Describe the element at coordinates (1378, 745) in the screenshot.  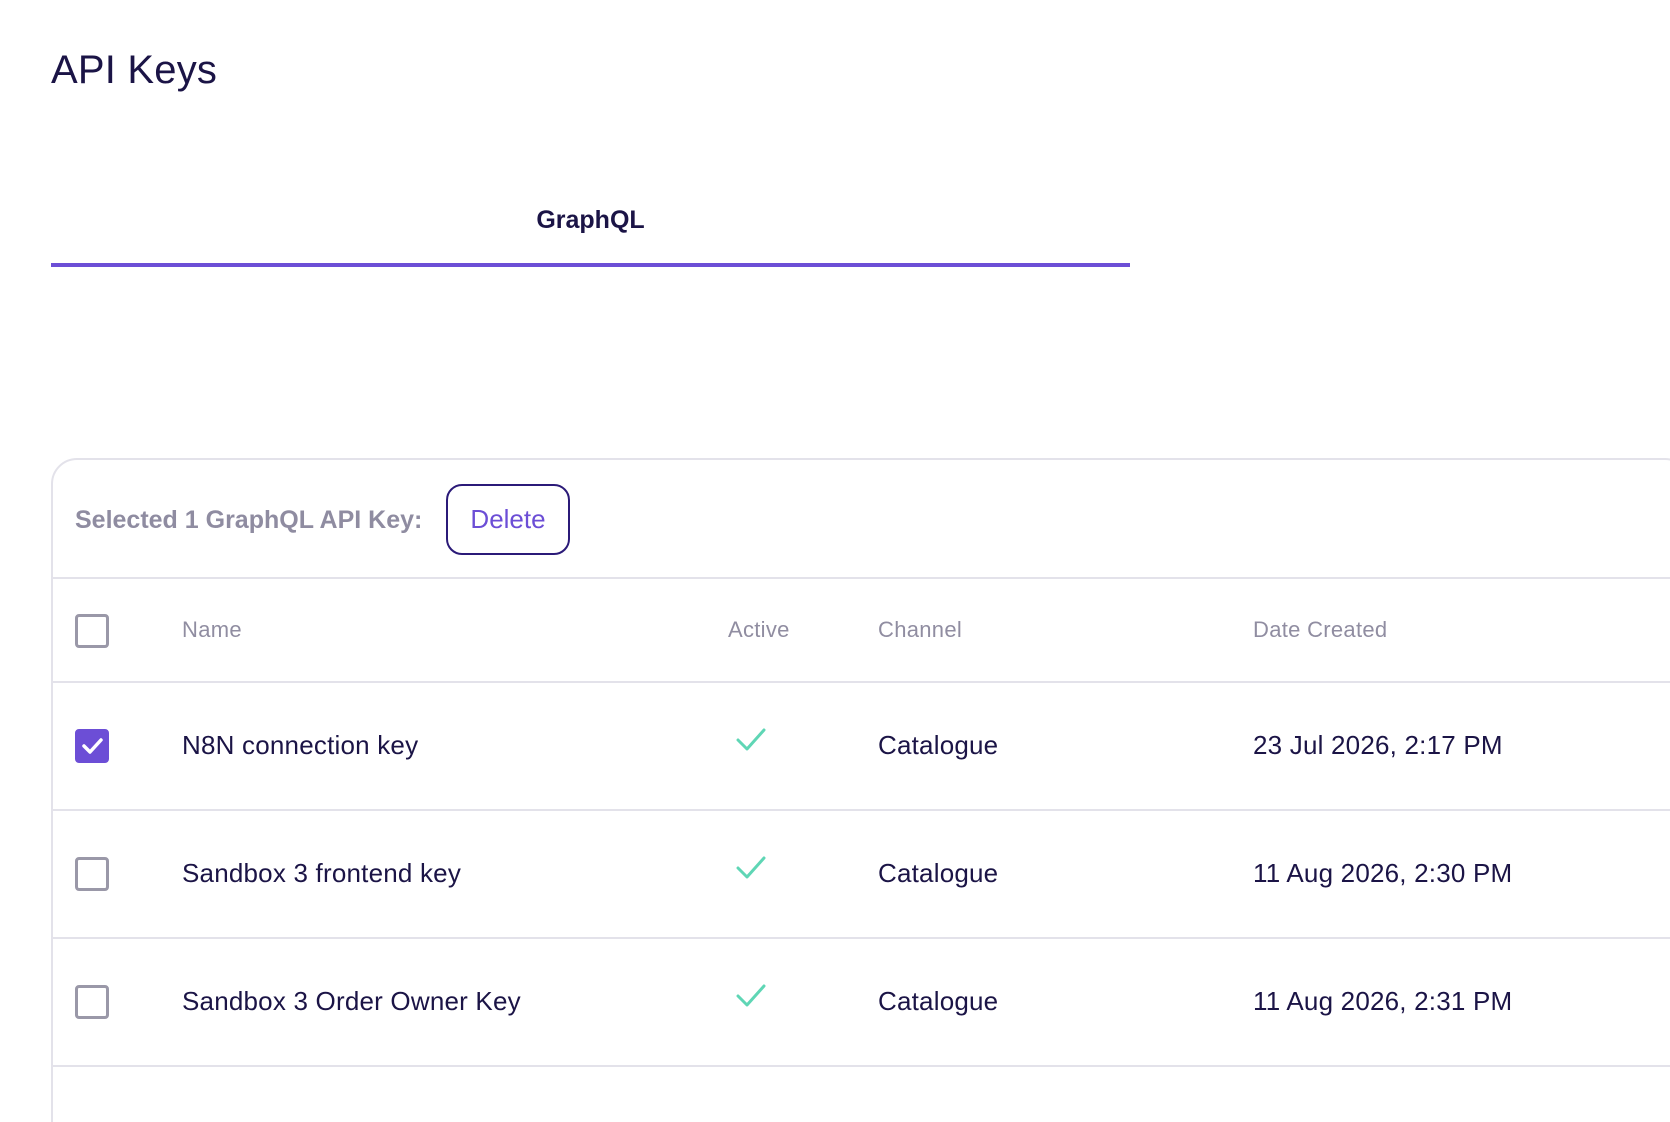
I see `key-date-created: 23 Jul 2026, 2:17 PM` at that location.